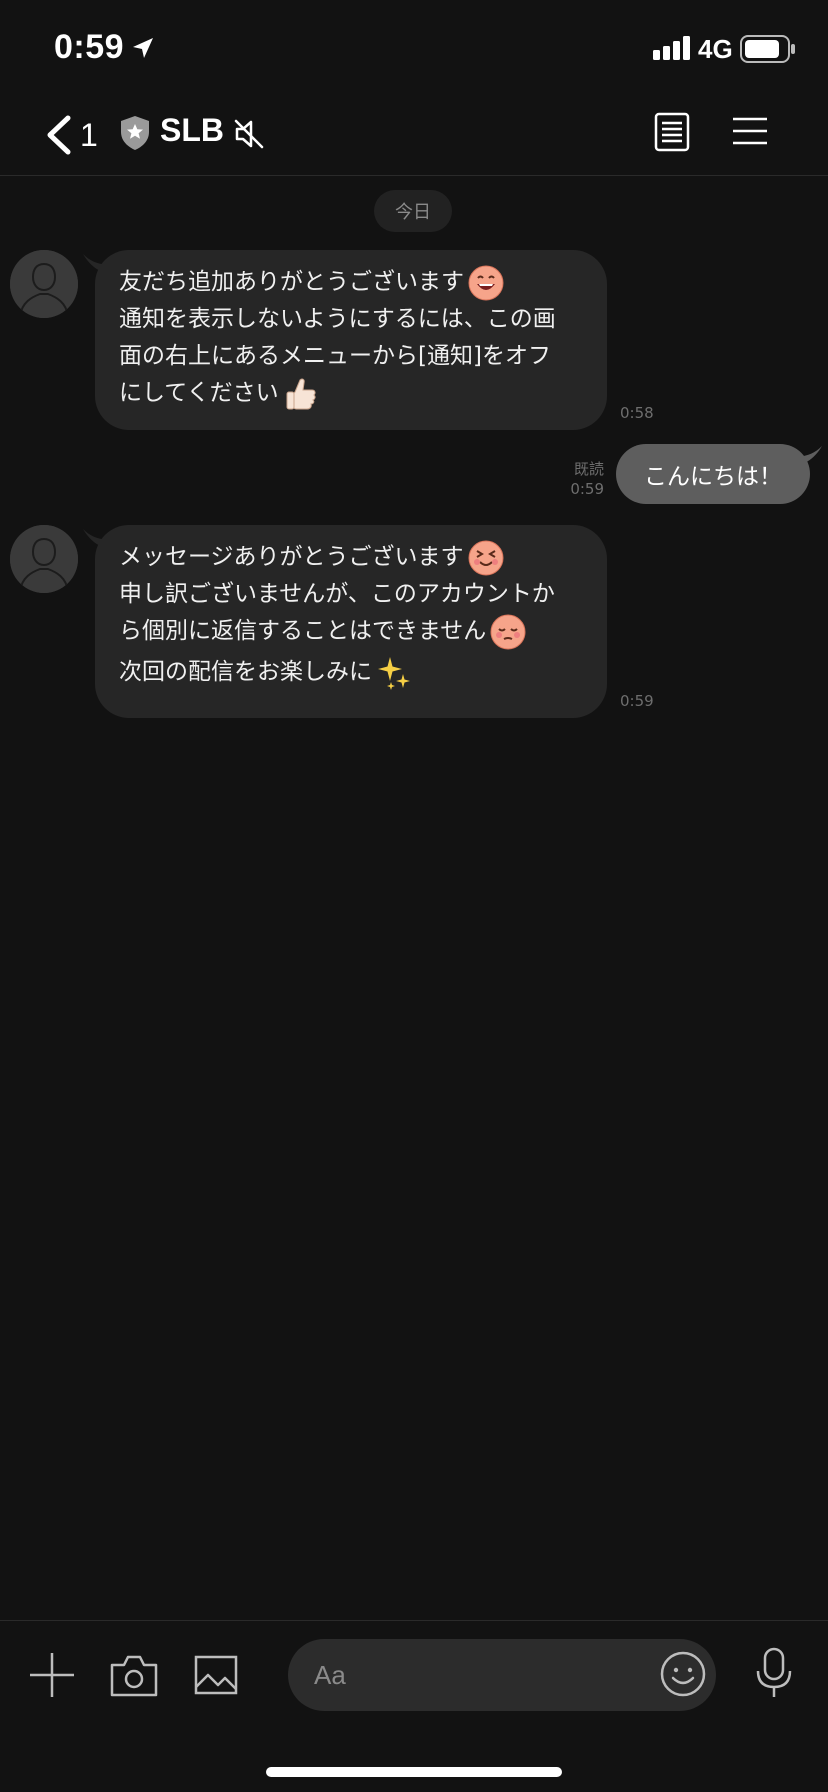 This screenshot has width=828, height=1792. Describe the element at coordinates (337, 319) in the screenshot. I see `message-text: 通知を表示しないようにするには、この画` at that location.